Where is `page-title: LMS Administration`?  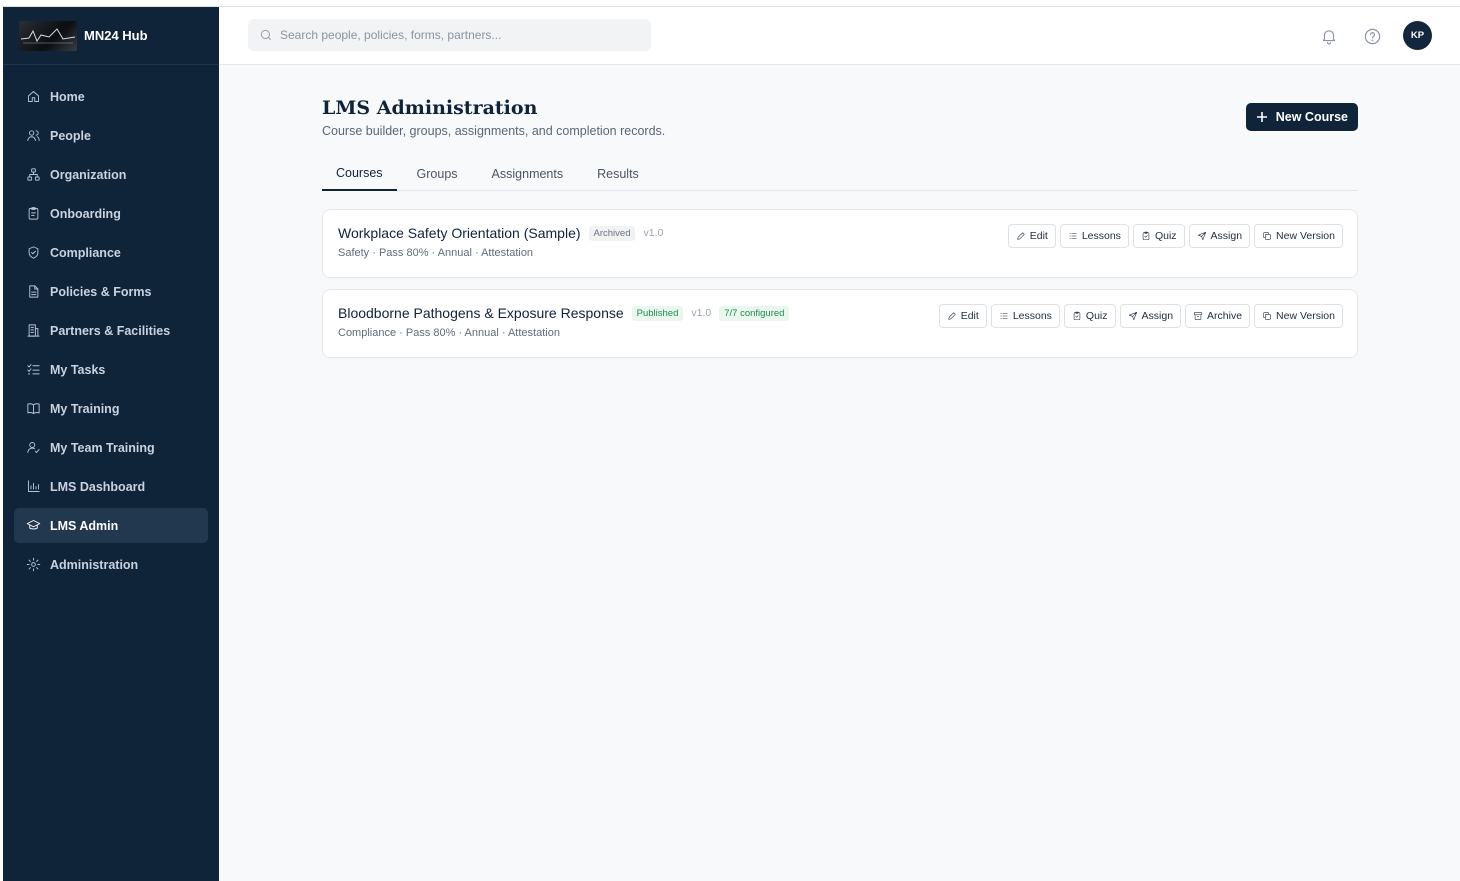
page-title: LMS Administration is located at coordinates (430, 108).